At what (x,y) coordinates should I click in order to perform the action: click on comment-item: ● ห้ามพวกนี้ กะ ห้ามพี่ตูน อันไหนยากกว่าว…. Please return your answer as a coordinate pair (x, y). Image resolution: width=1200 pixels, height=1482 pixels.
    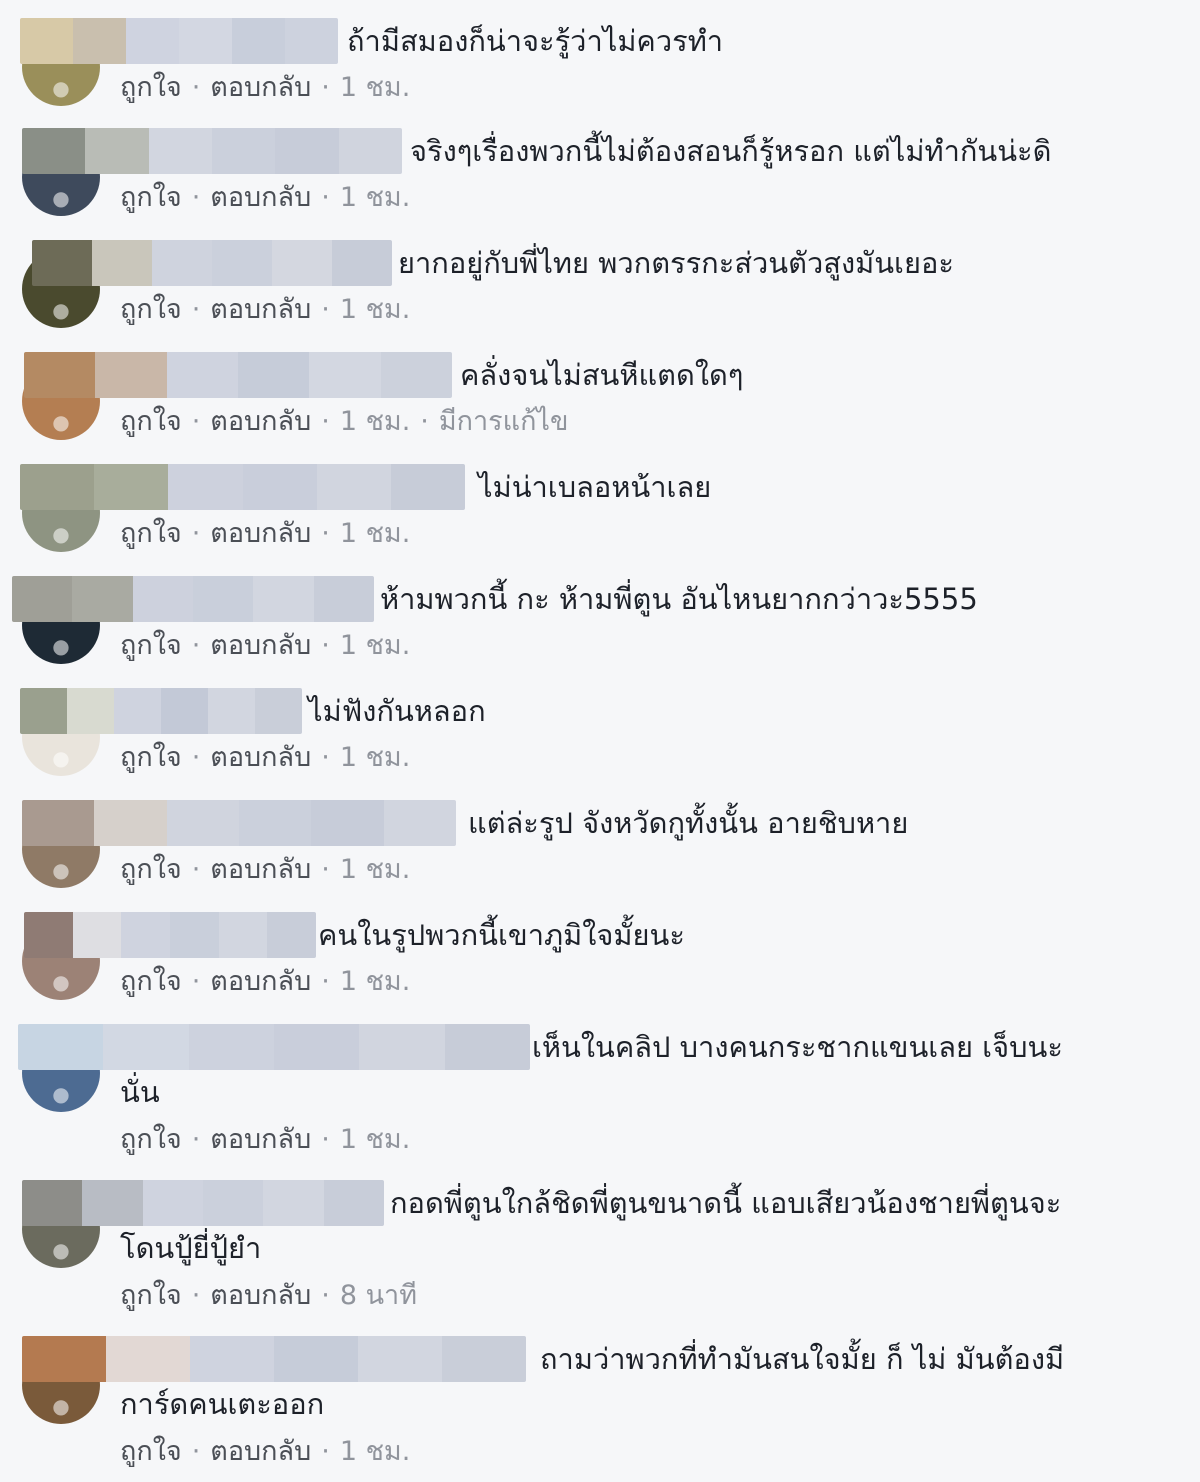
    Looking at the image, I should click on (600, 631).